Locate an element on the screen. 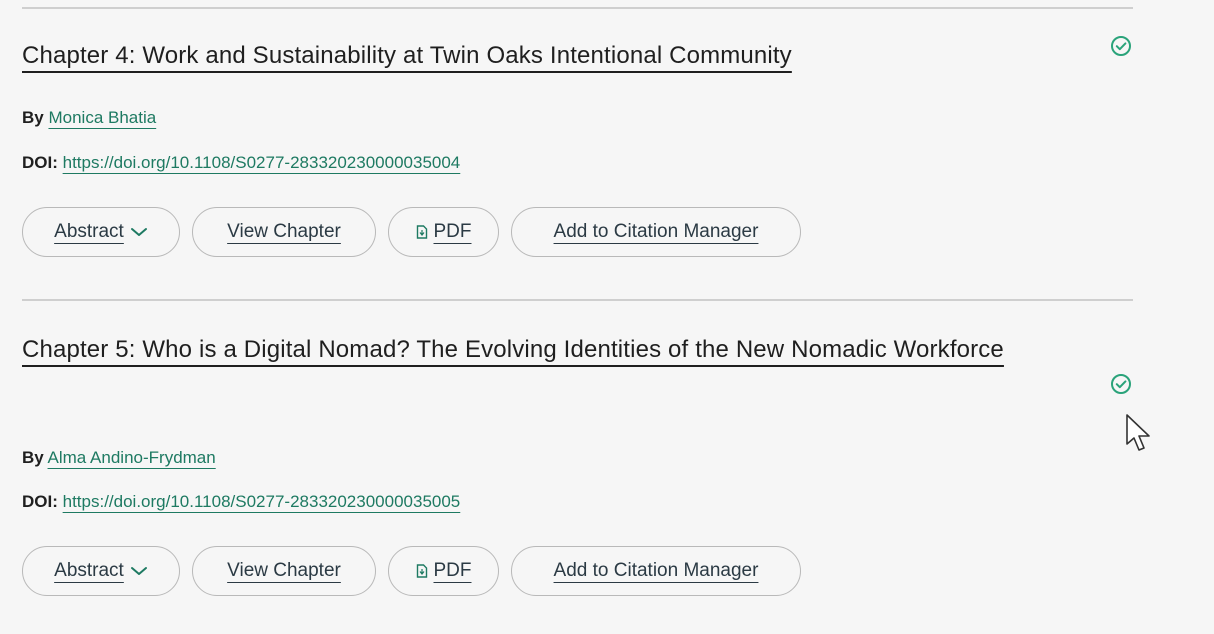 Image resolution: width=1214 pixels, height=634 pixels. author-line: By Monica Bhatia is located at coordinates (89, 118).